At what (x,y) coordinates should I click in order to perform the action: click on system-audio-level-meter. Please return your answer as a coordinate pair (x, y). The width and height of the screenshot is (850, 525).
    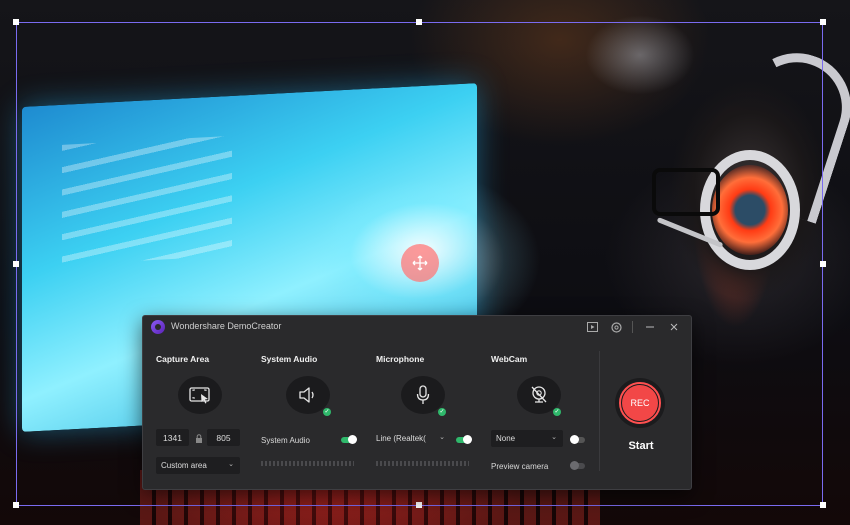
    Looking at the image, I should click on (307, 463).